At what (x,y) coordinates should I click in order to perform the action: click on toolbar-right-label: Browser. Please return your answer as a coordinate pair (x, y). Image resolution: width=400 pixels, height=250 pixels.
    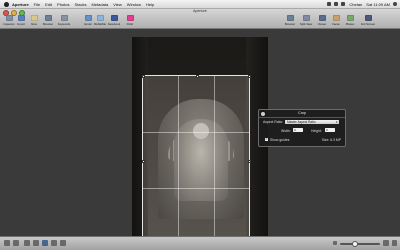
    Looking at the image, I should click on (290, 24).